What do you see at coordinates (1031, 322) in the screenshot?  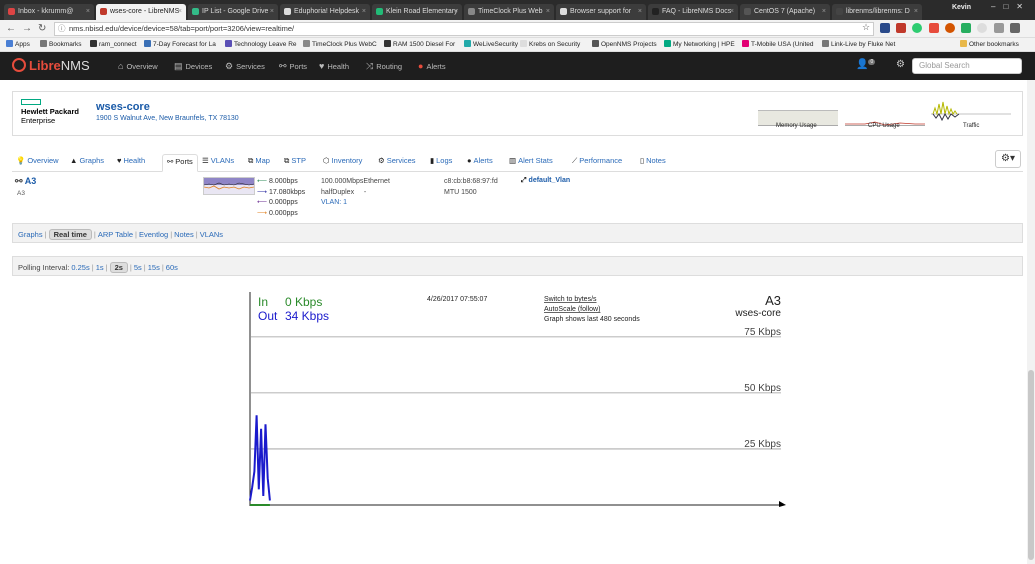 I see `page-scrollbar` at bounding box center [1031, 322].